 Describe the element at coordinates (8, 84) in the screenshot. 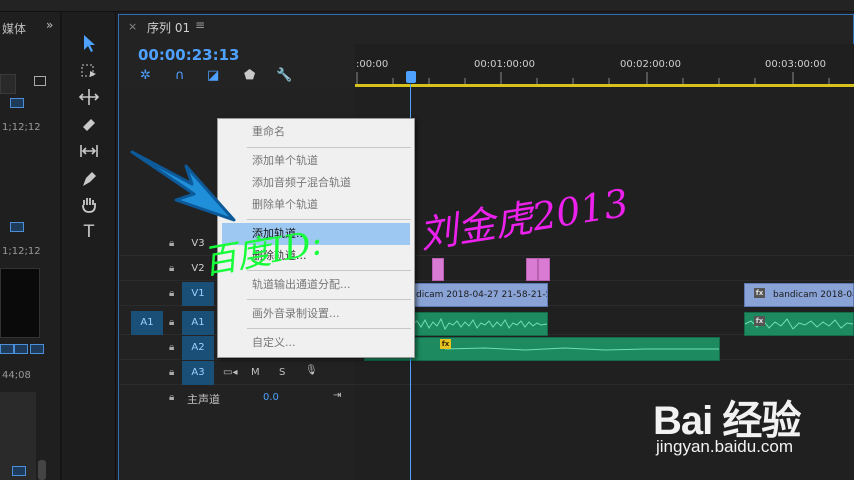

I see `media-search-field` at that location.